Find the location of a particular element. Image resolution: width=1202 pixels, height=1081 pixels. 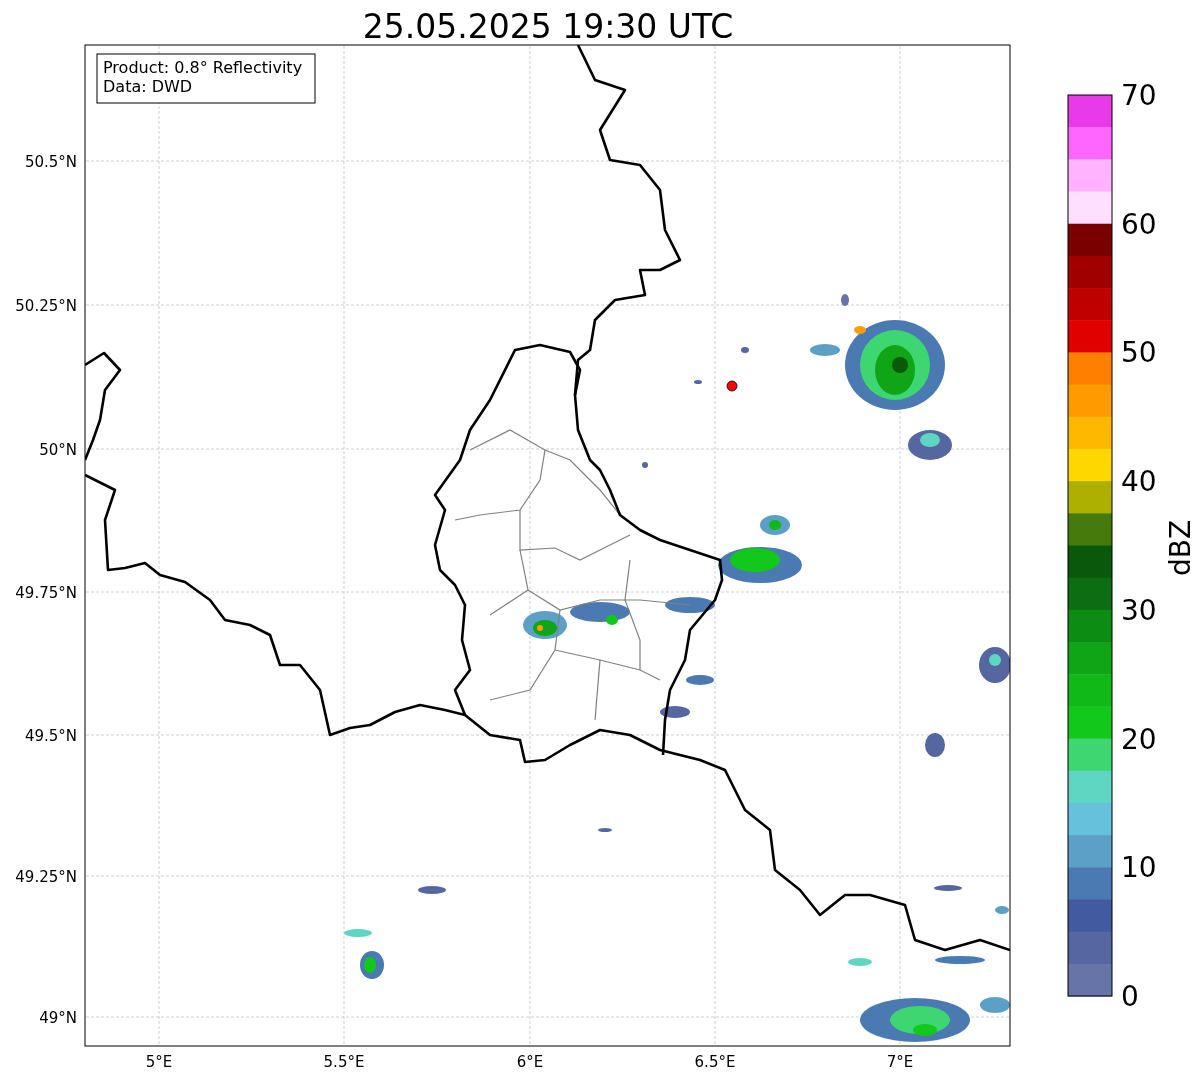

colorbar-tick-label: 60 is located at coordinates (1139, 224).